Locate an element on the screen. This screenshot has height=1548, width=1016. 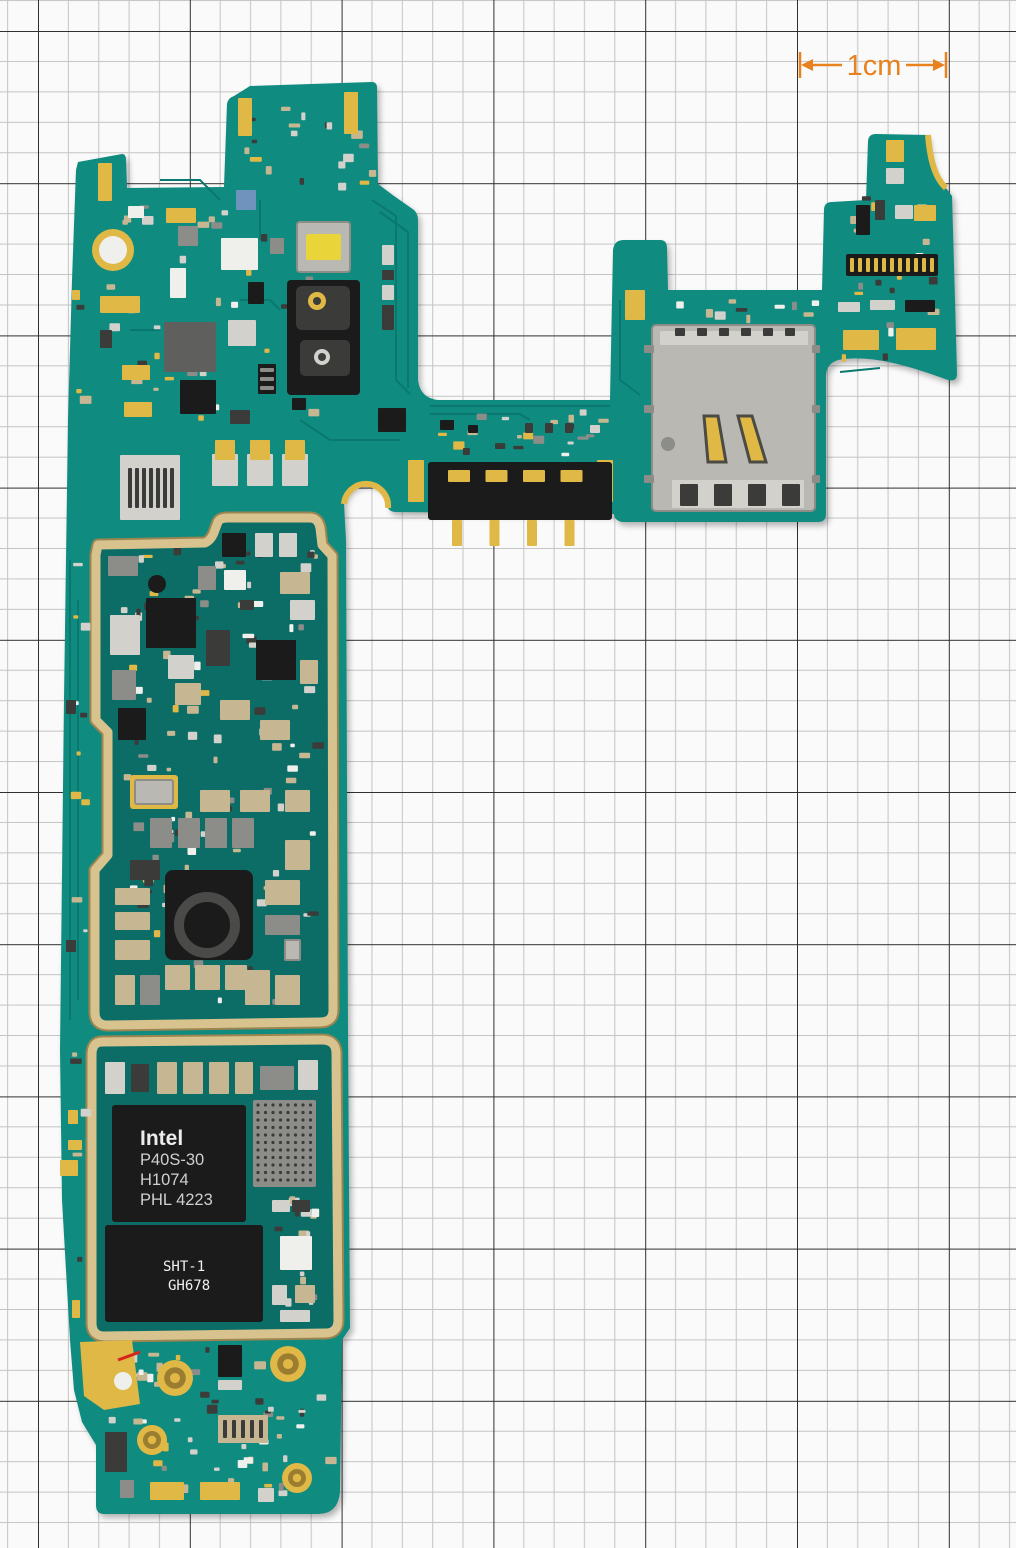
memory-chip: SHT-1 GH678 is located at coordinates (184, 1273).